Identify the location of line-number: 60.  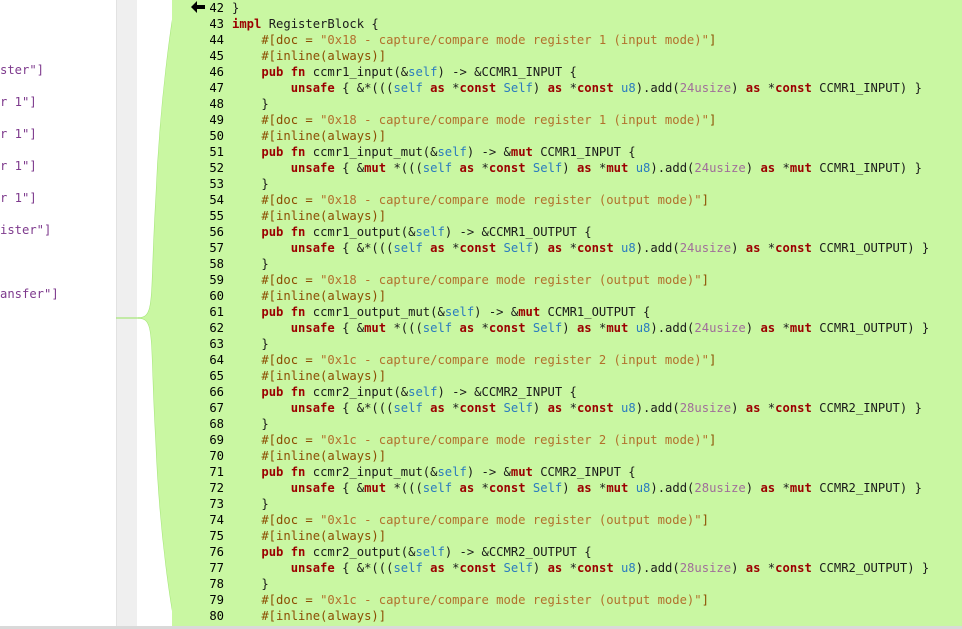
(198, 296).